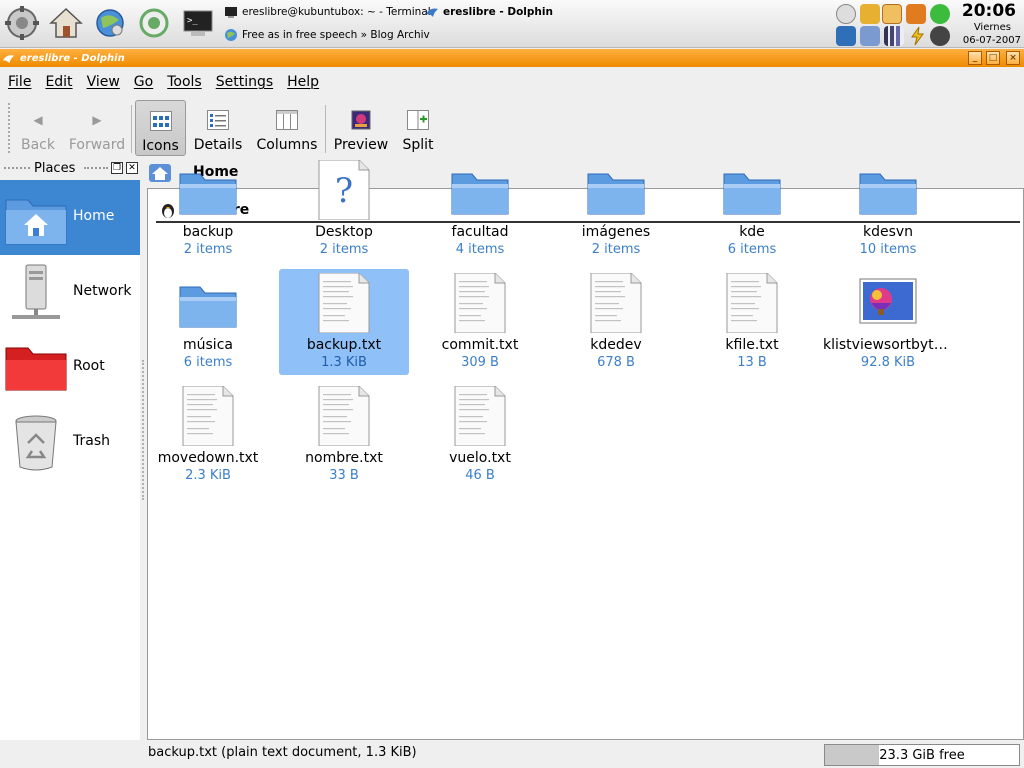  What do you see at coordinates (36, 443) in the screenshot?
I see `trash-icon` at bounding box center [36, 443].